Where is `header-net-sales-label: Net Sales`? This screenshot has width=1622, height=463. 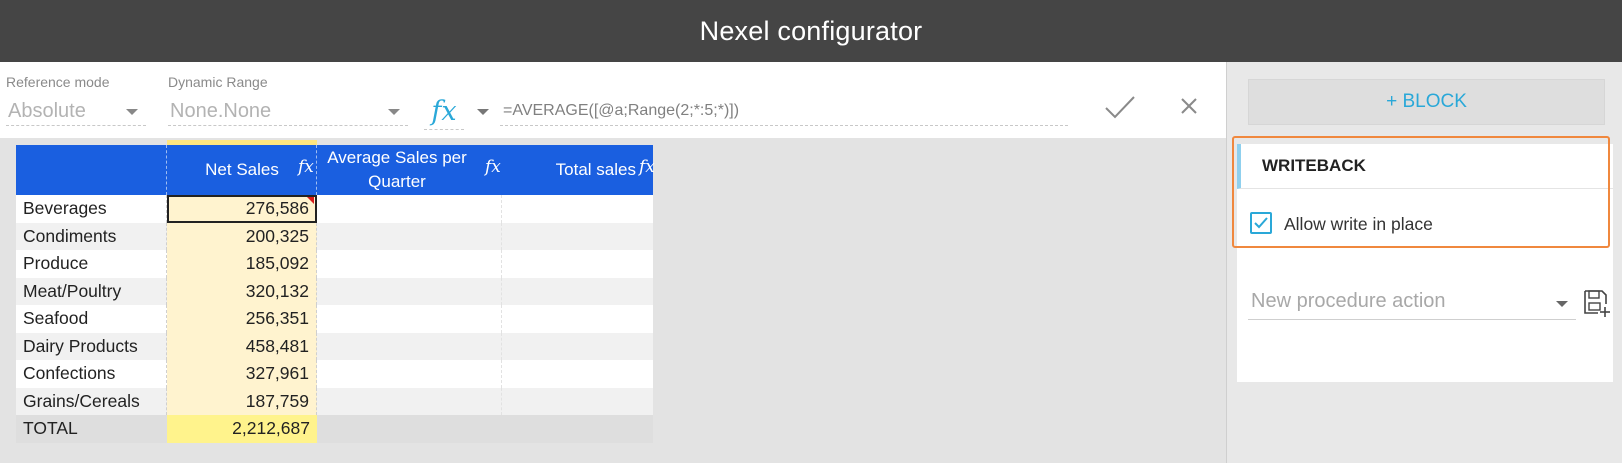
header-net-sales-label: Net Sales is located at coordinates (242, 169).